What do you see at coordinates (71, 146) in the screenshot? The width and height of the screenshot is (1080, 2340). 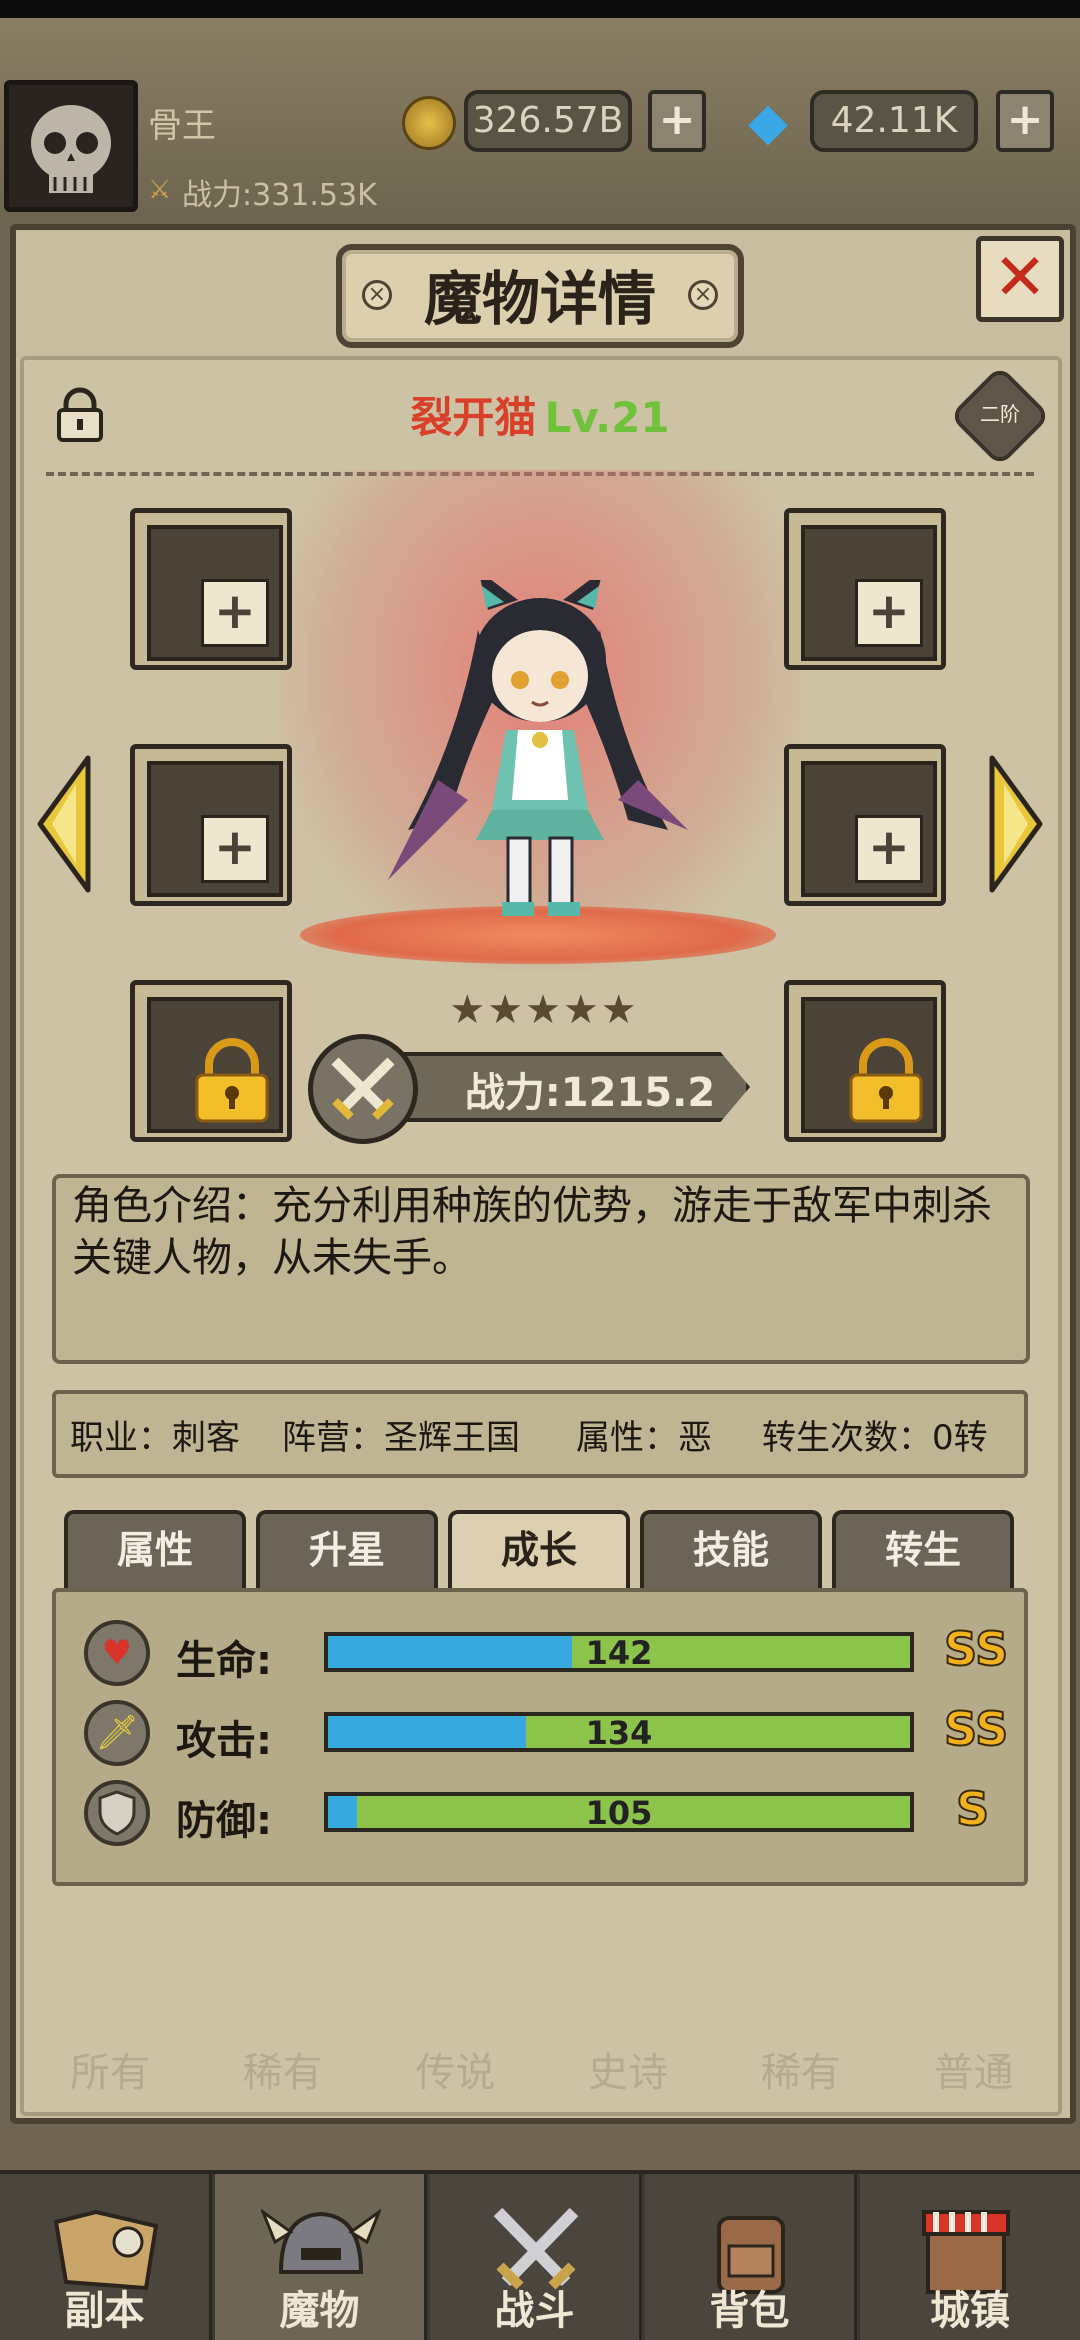 I see `player-avatar` at bounding box center [71, 146].